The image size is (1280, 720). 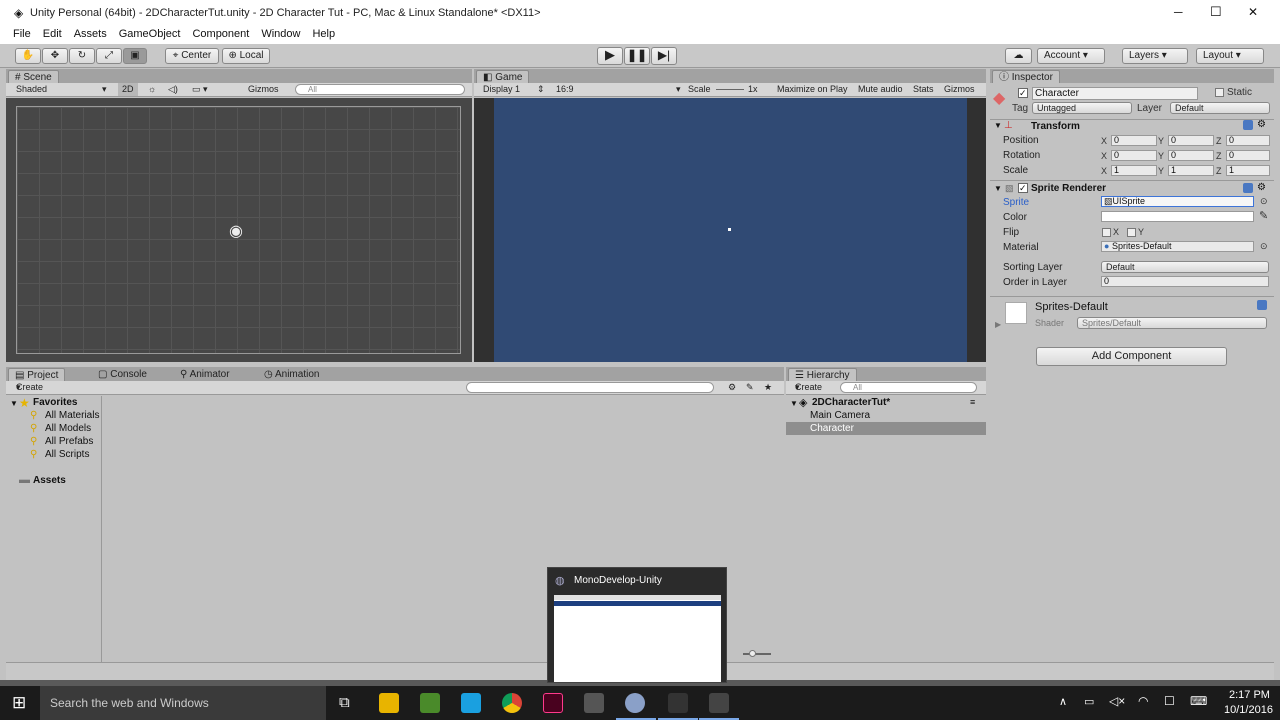 I want to click on pause-button: ❚❚, so click(x=637, y=56).